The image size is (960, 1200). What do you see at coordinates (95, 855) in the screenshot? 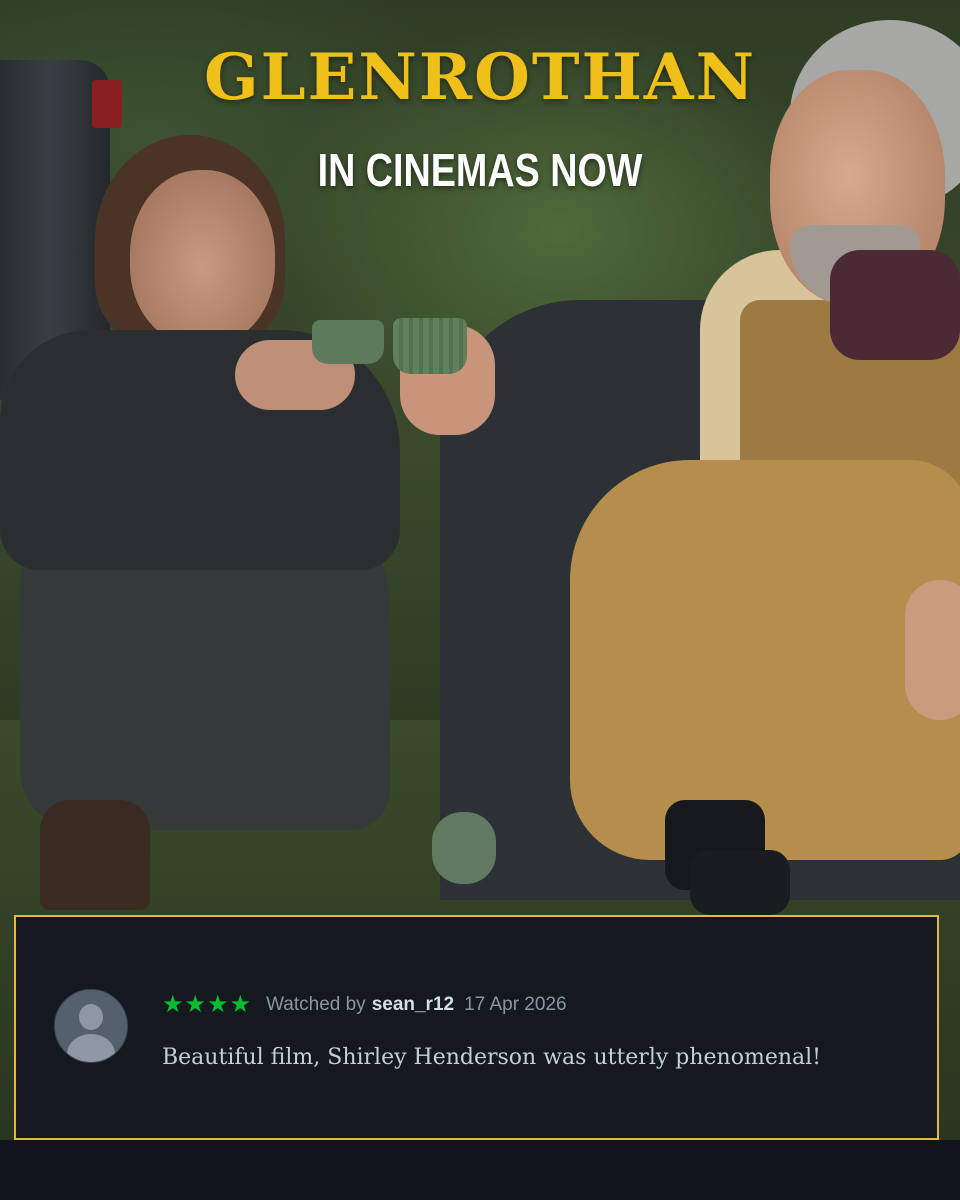
I see `woman-boot` at bounding box center [95, 855].